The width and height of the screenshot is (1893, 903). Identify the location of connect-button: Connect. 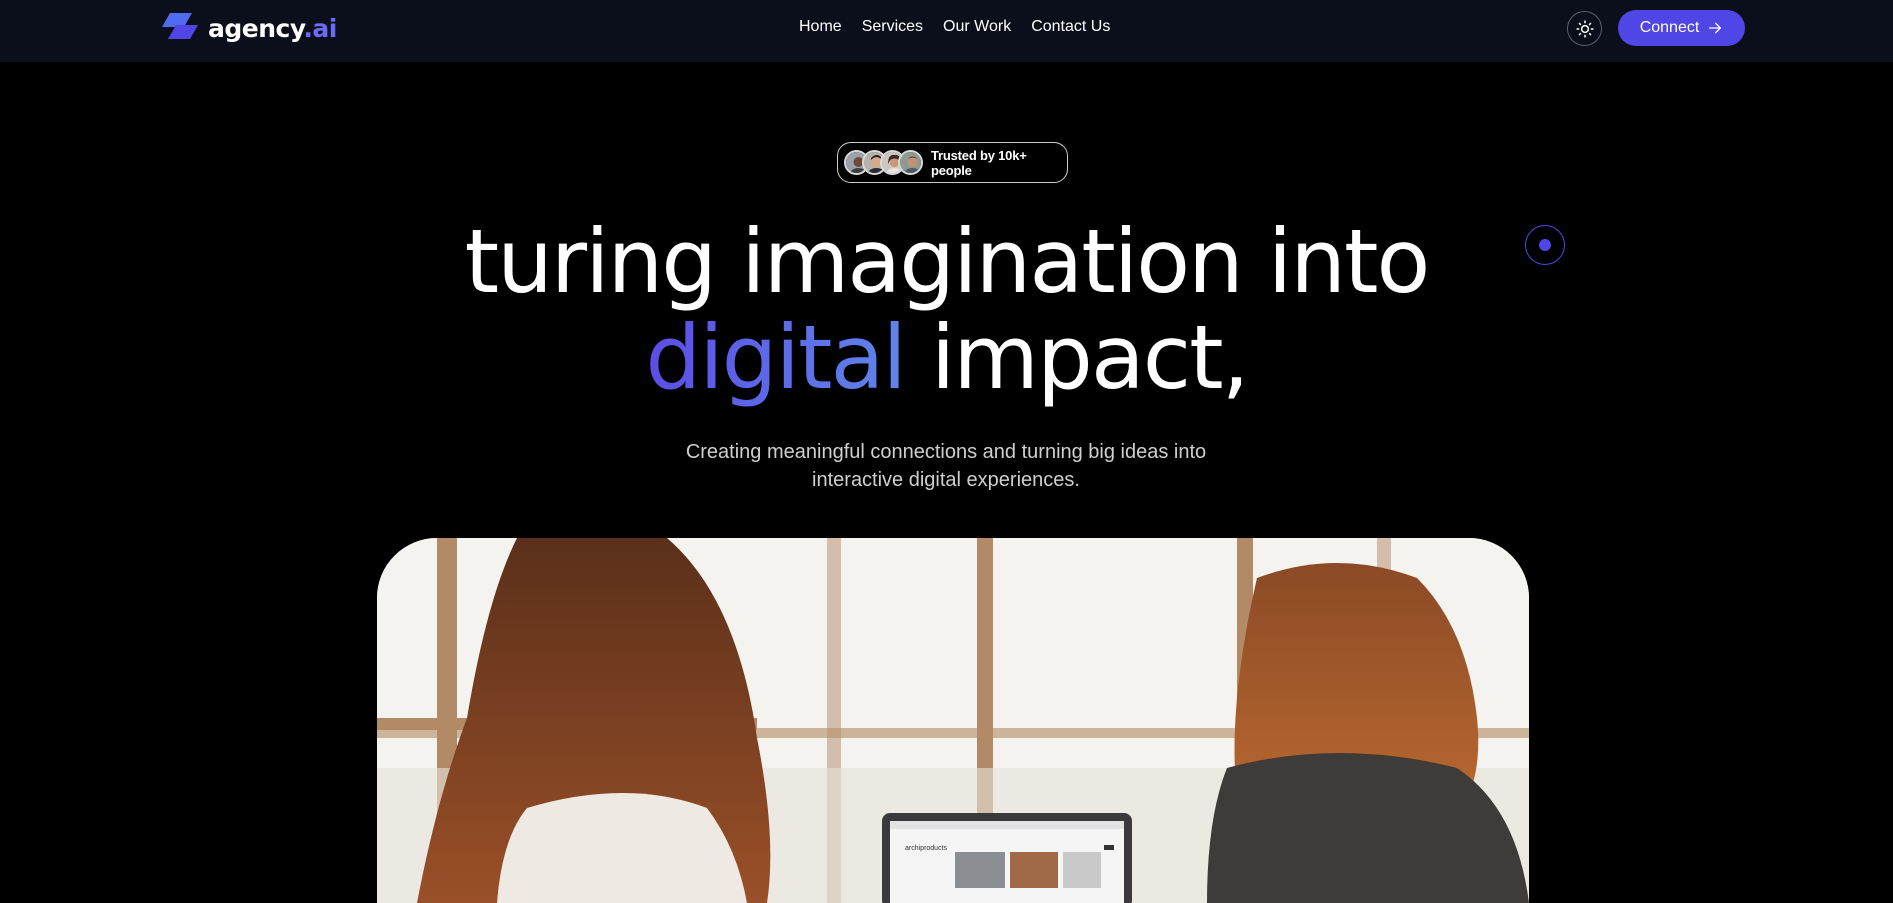
(1681, 28).